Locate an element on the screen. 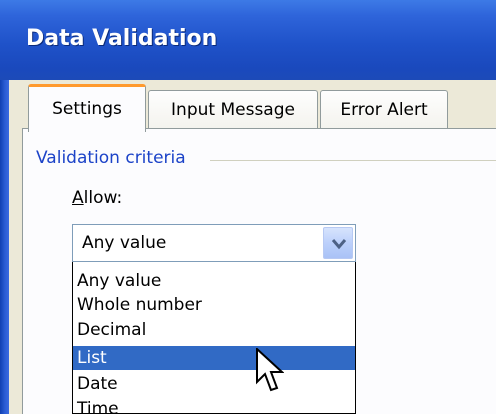 This screenshot has height=414, width=496. option-any-value-label: Any value is located at coordinates (119, 281).